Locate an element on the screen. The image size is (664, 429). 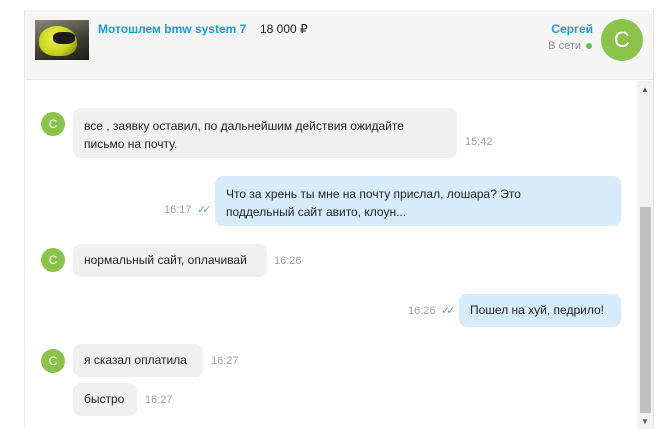
helmet-visor is located at coordinates (64, 38).